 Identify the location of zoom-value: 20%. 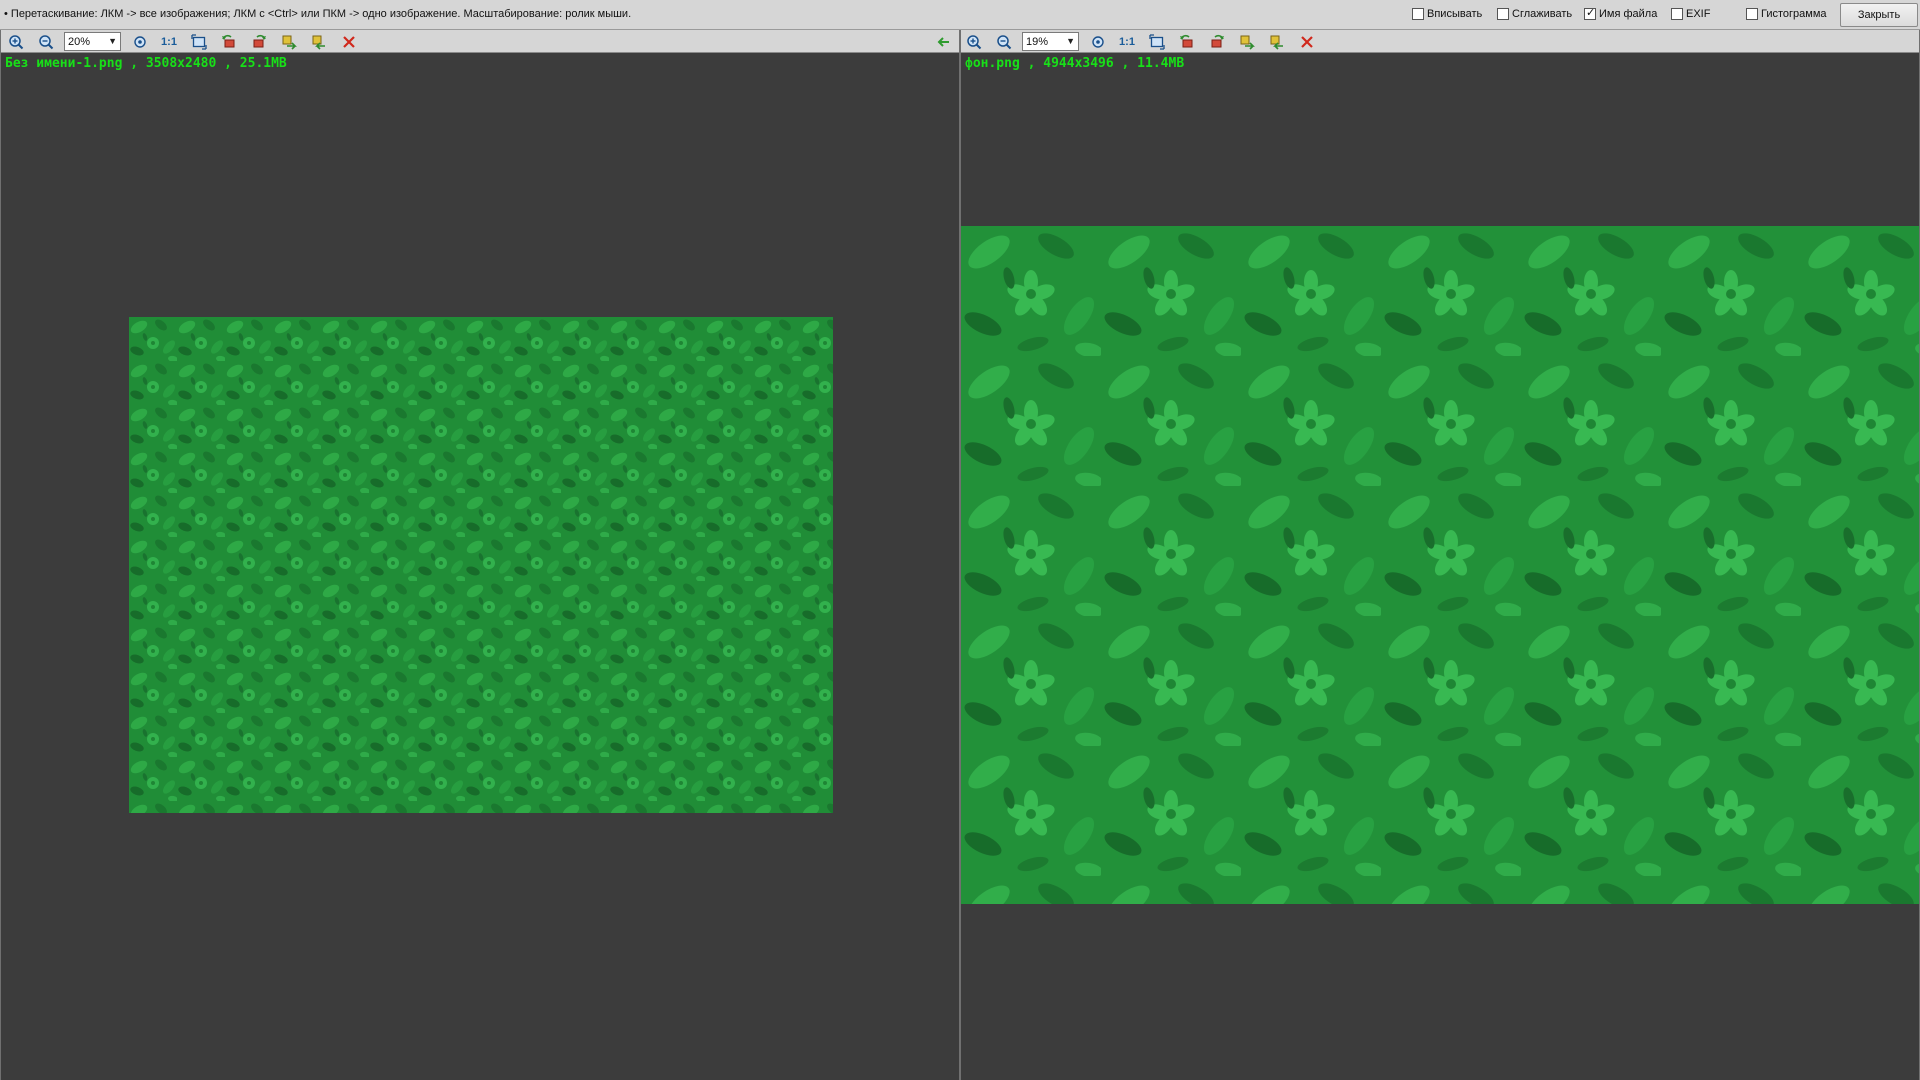
(79, 41).